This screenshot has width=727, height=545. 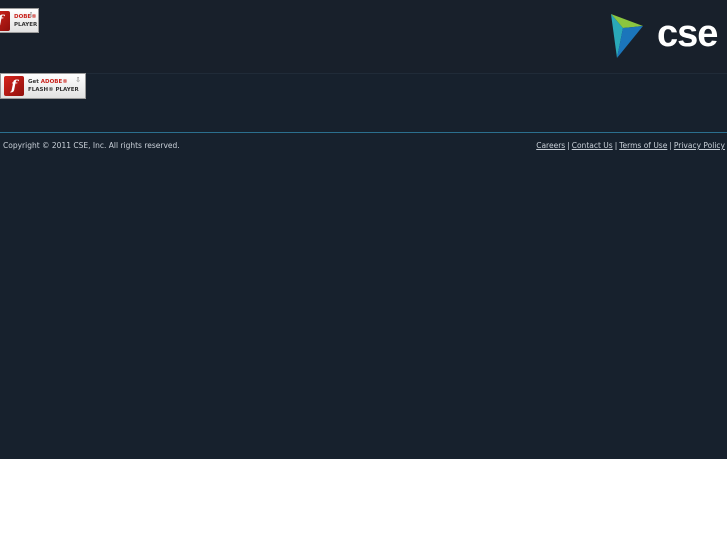 I want to click on cse-logo-text: cse, so click(x=687, y=34).